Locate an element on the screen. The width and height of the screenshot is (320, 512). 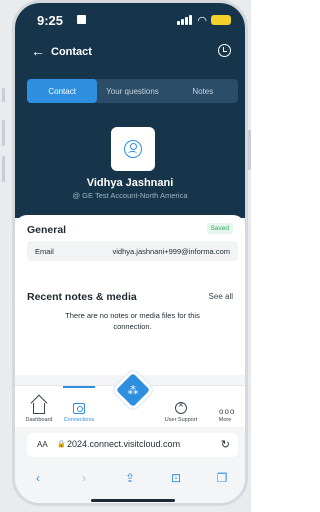
avatar is located at coordinates (133, 149).